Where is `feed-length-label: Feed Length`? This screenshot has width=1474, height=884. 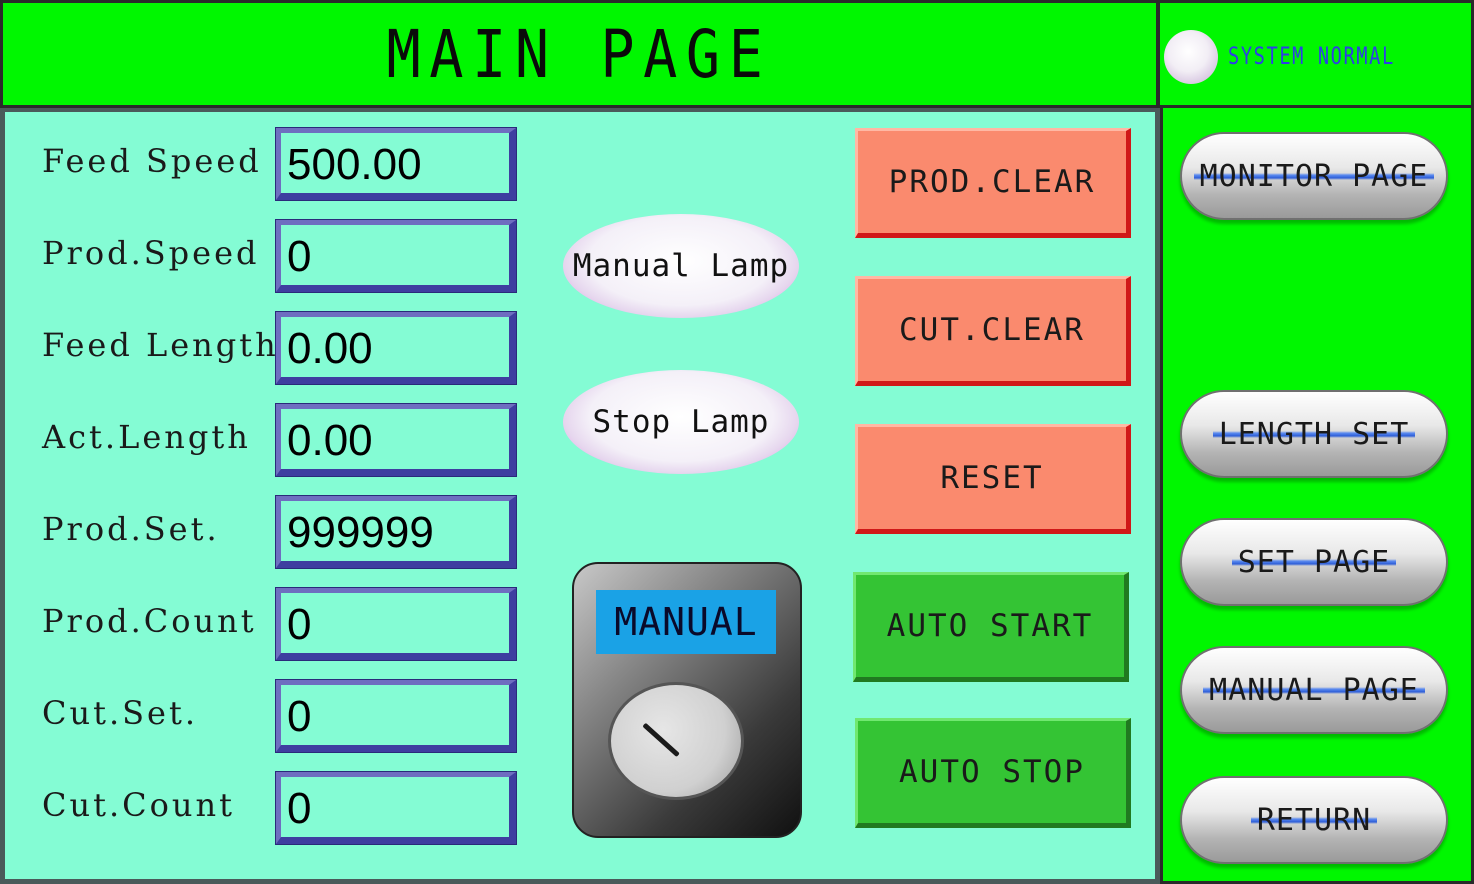 feed-length-label: Feed Length is located at coordinates (160, 345).